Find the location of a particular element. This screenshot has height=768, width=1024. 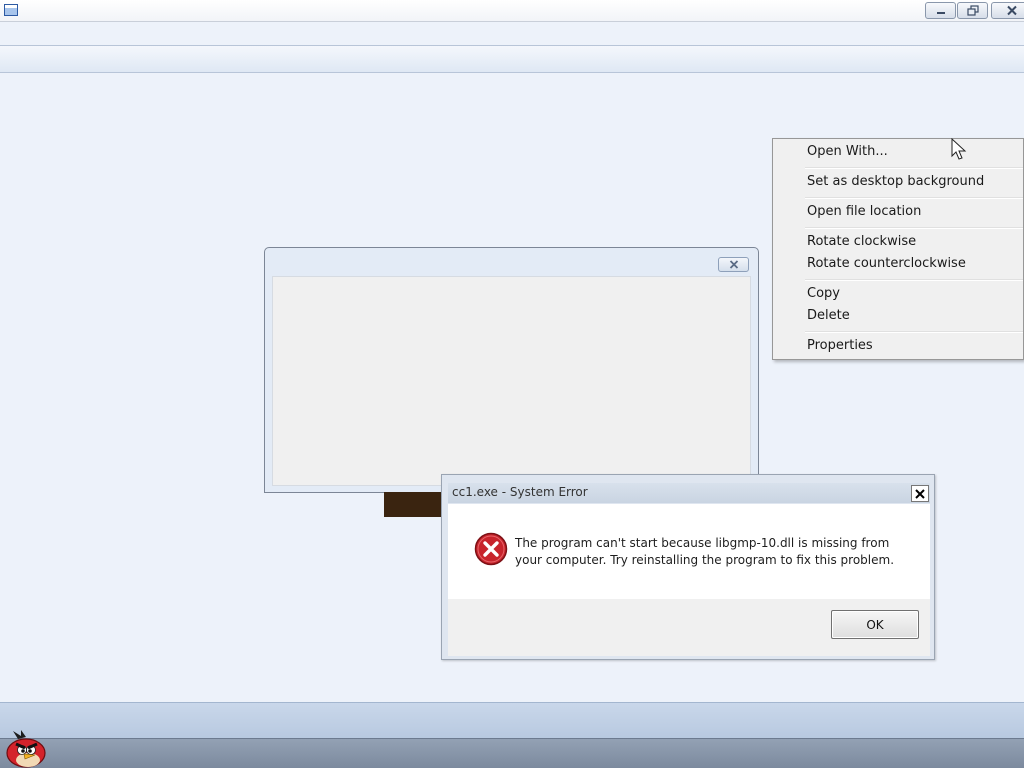

background-window-close-button is located at coordinates (733, 264).